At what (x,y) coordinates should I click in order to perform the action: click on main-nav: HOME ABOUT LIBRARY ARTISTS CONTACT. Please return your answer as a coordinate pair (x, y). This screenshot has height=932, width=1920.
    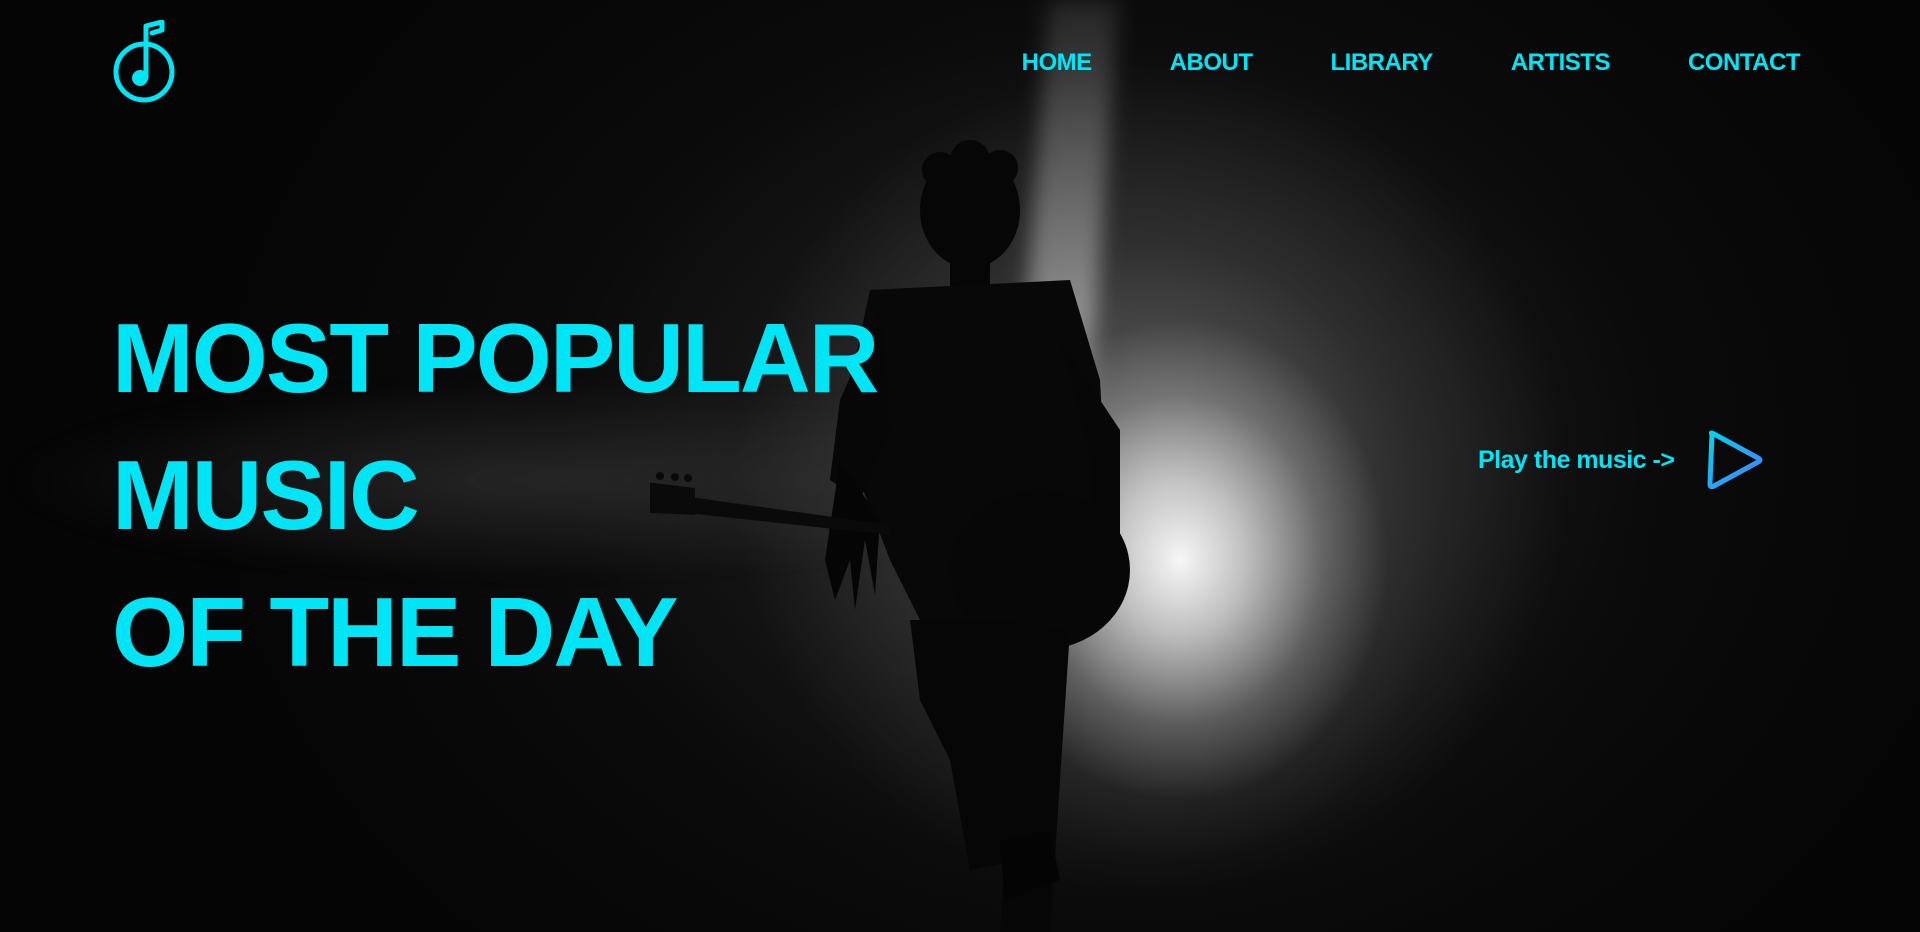
    Looking at the image, I should click on (1400, 63).